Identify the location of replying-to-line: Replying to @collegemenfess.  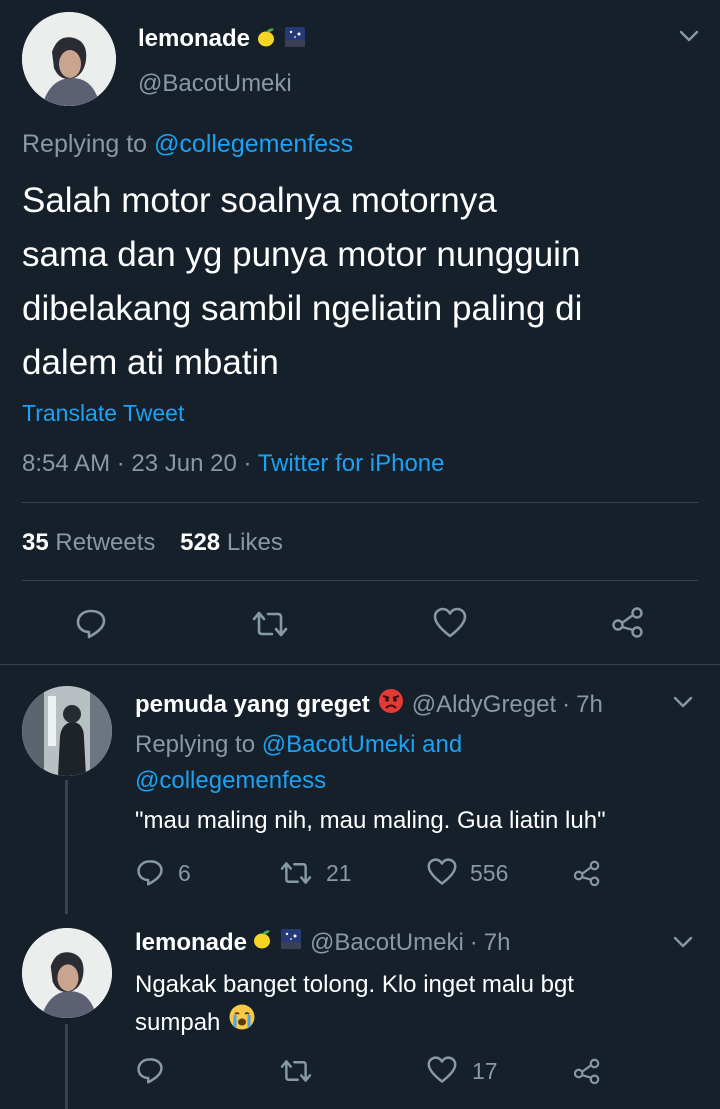
(187, 144).